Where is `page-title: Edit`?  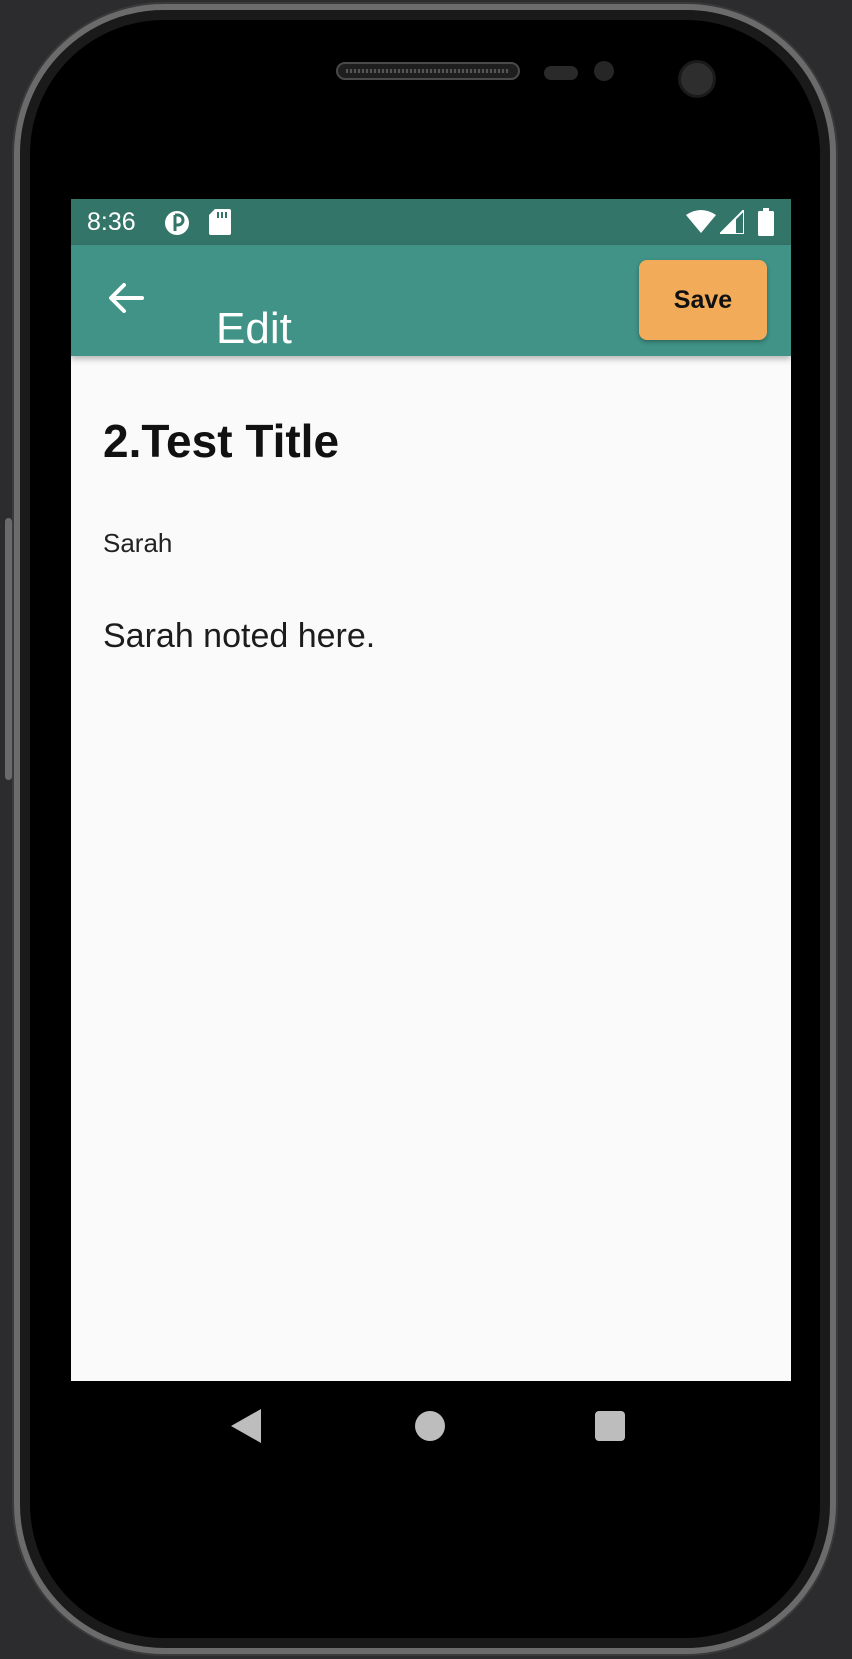
page-title: Edit is located at coordinates (254, 329).